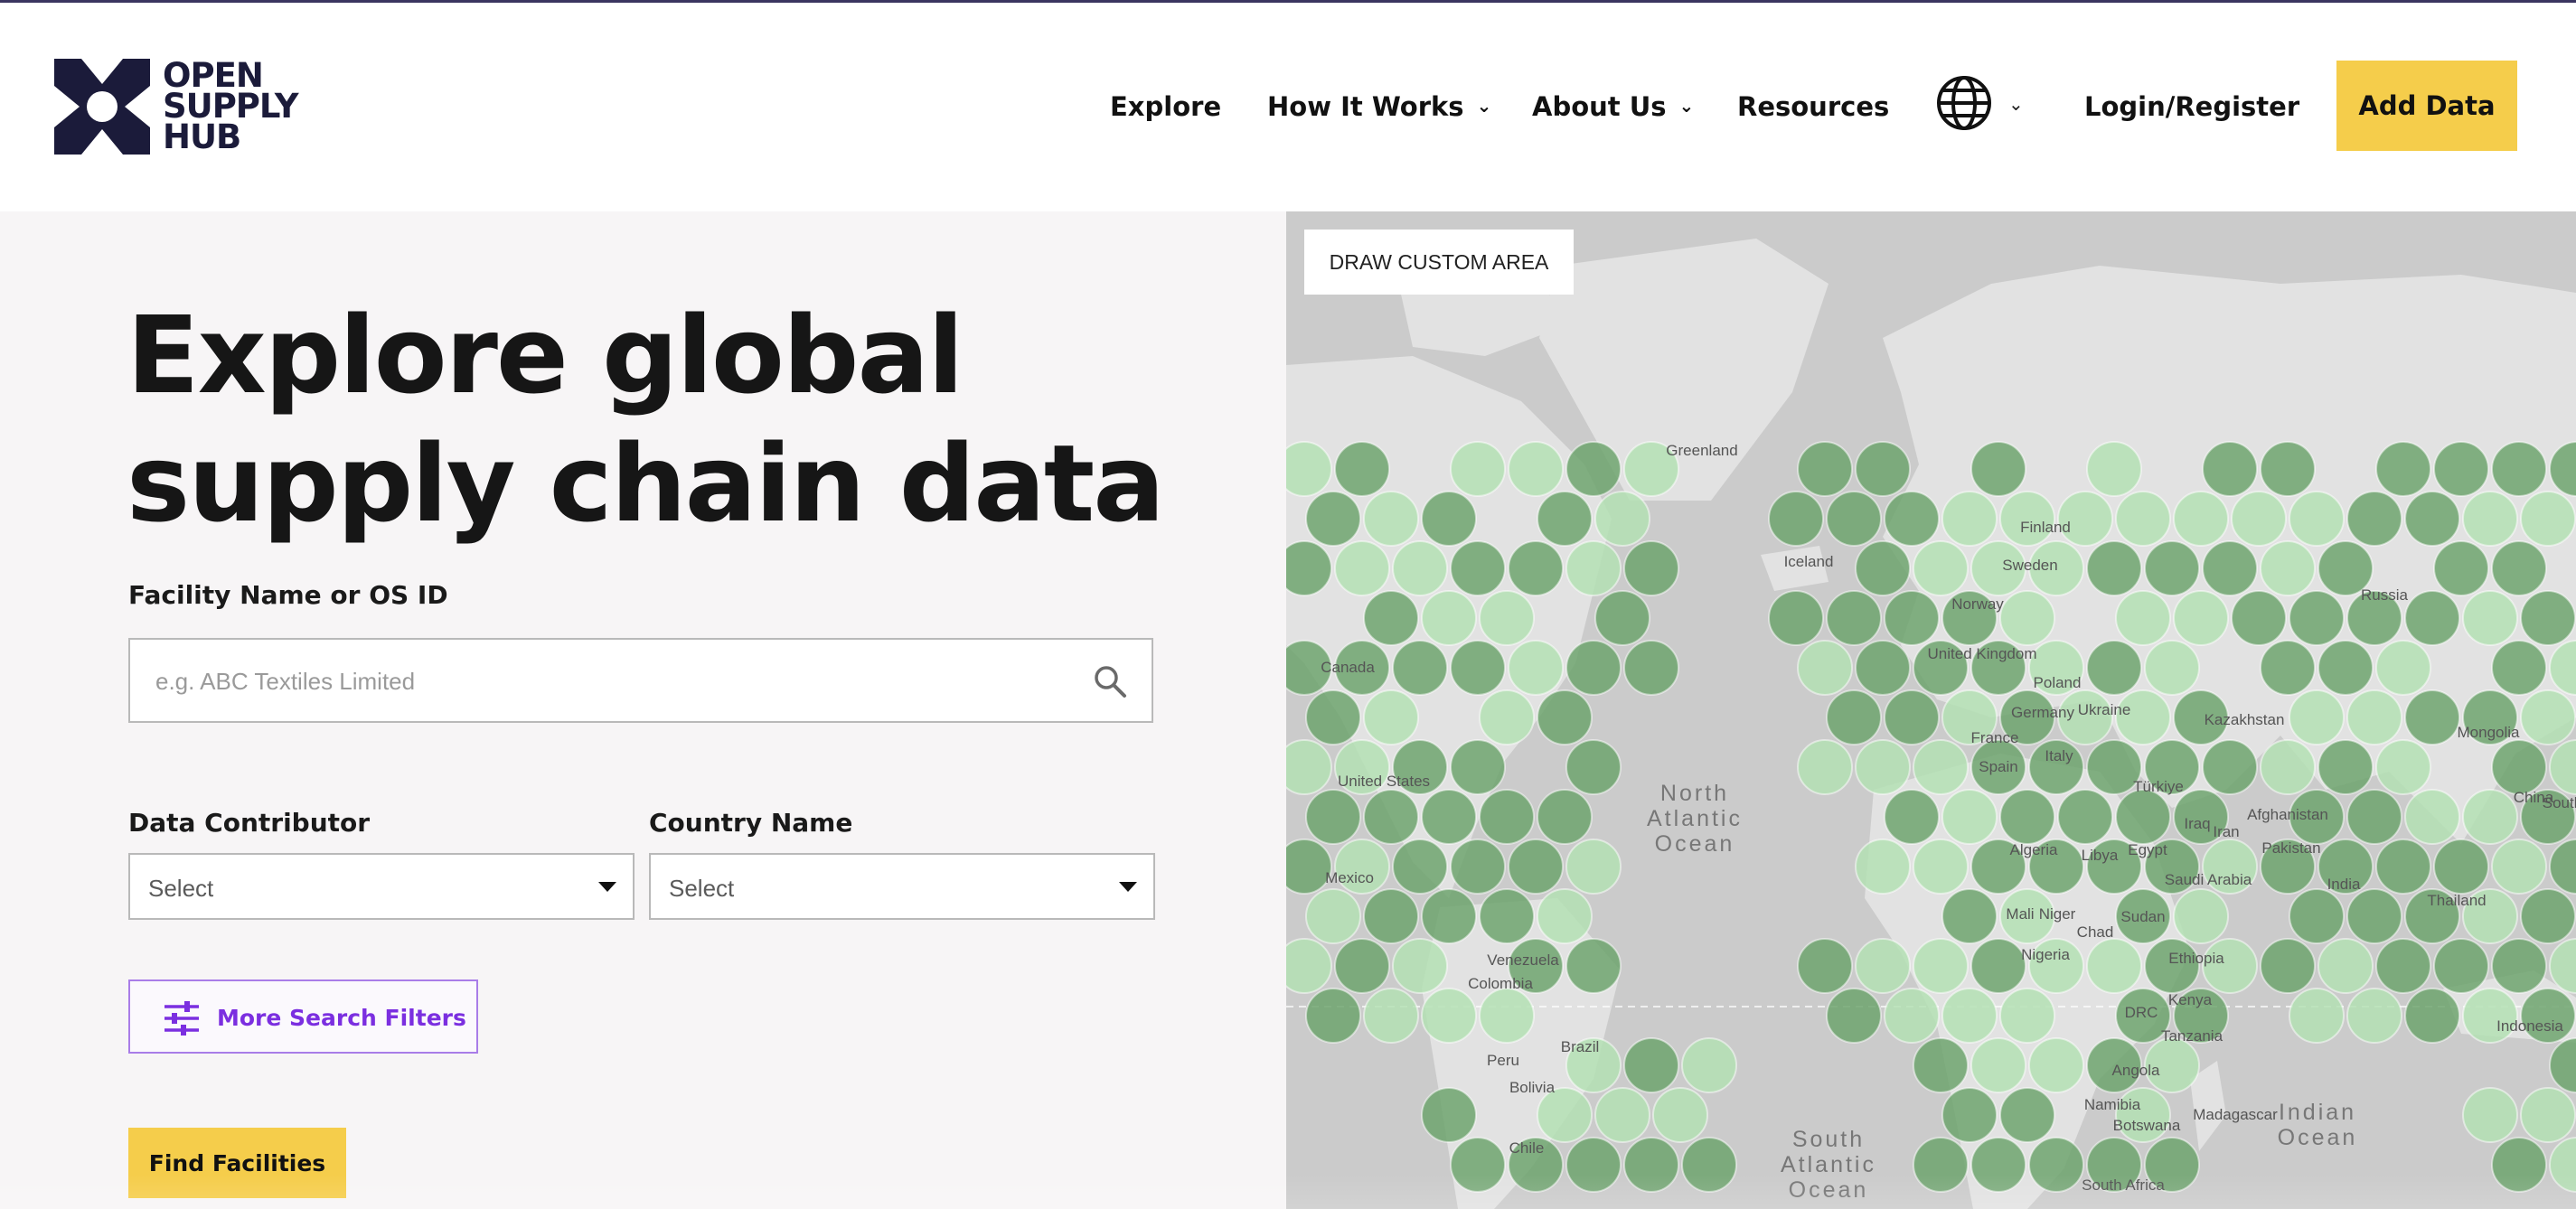 This screenshot has width=2576, height=1209. What do you see at coordinates (608, 681) in the screenshot?
I see `facility-search-input` at bounding box center [608, 681].